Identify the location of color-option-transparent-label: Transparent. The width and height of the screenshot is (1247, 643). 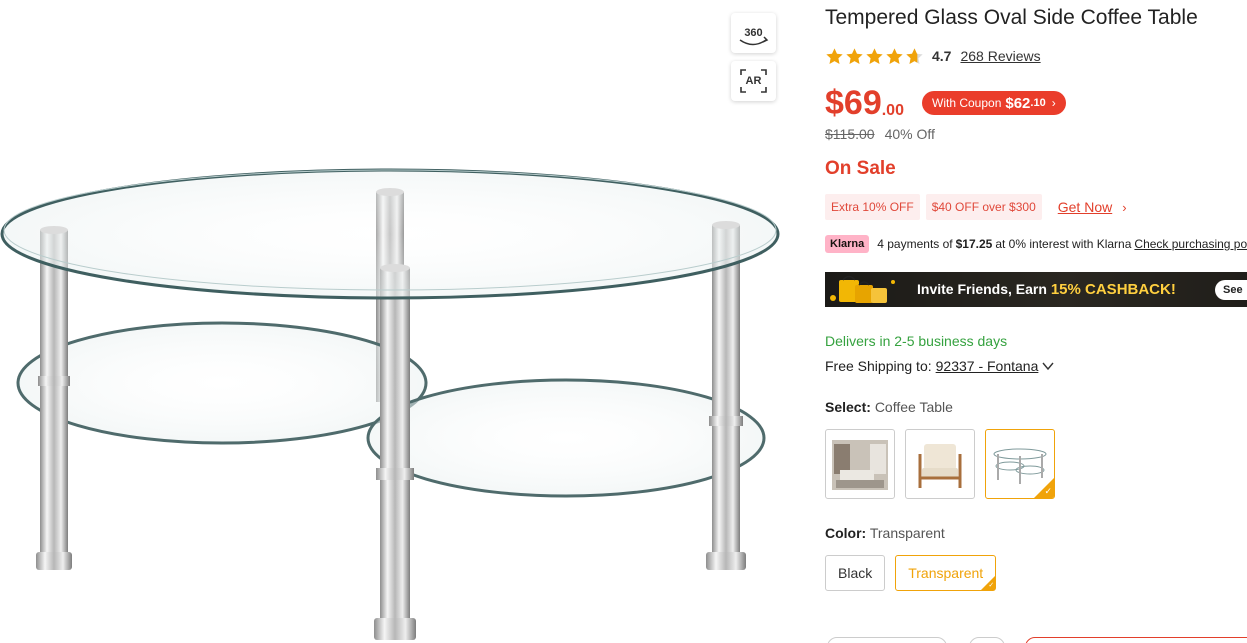
(946, 573).